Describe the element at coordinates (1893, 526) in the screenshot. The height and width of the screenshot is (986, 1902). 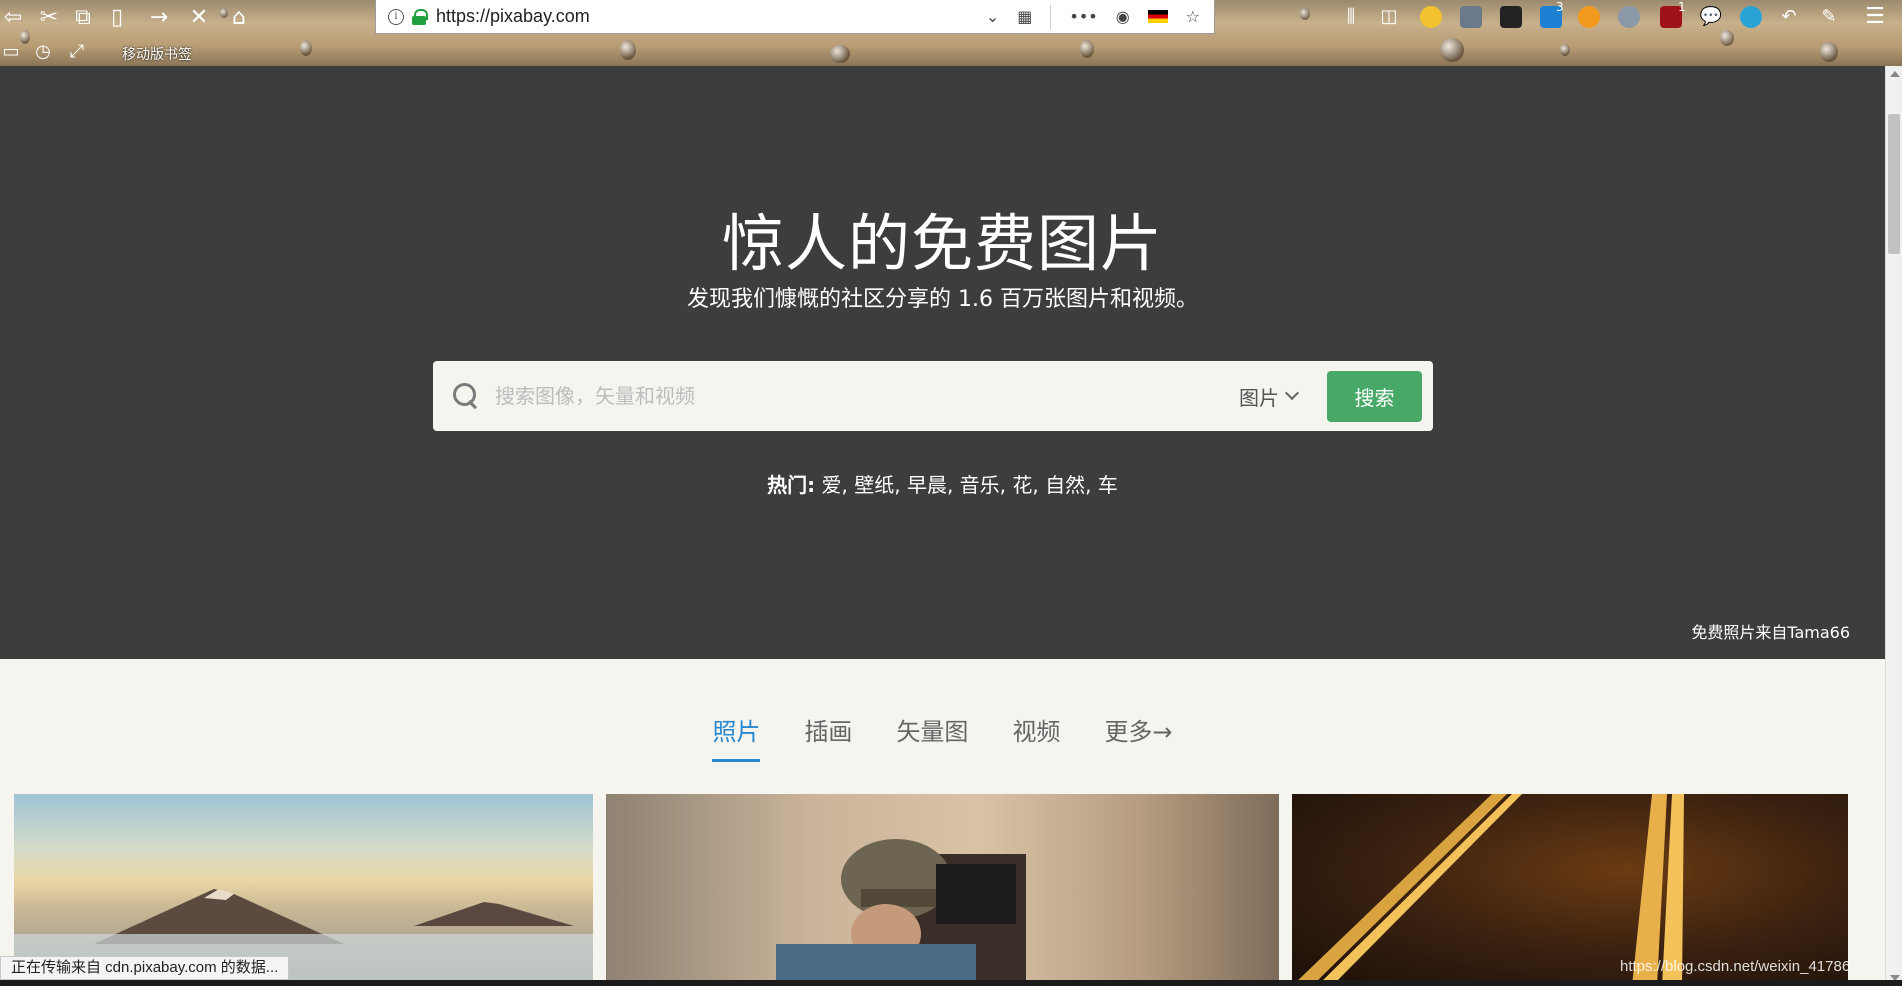
I see `page-scrollbar` at that location.